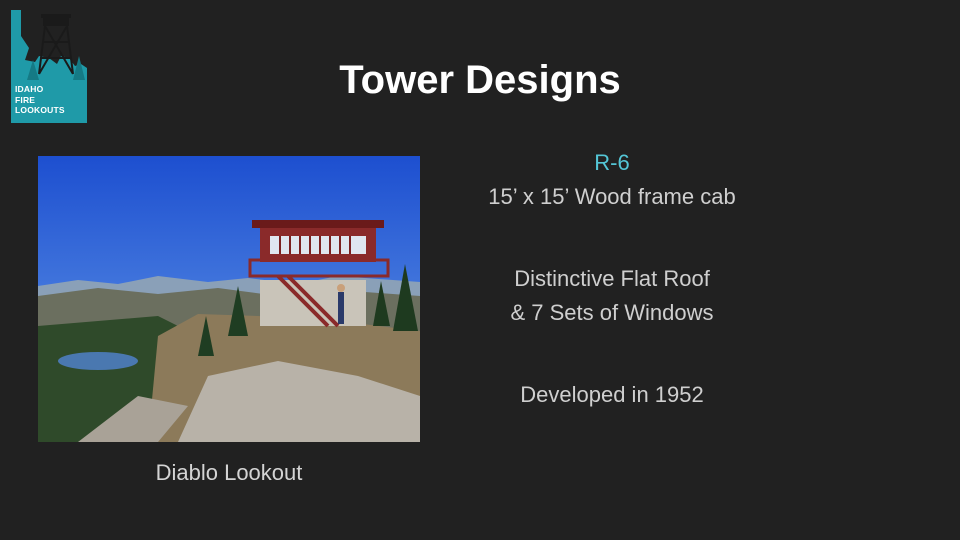 The width and height of the screenshot is (960, 540). Describe the element at coordinates (612, 394) in the screenshot. I see `developed-year: Developed in 1952` at that location.